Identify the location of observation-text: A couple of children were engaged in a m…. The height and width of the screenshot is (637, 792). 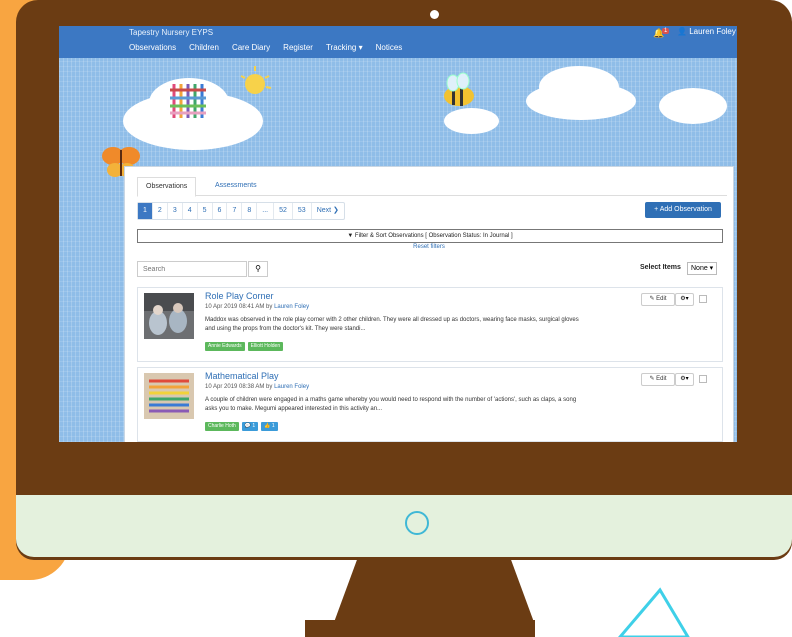
(391, 404).